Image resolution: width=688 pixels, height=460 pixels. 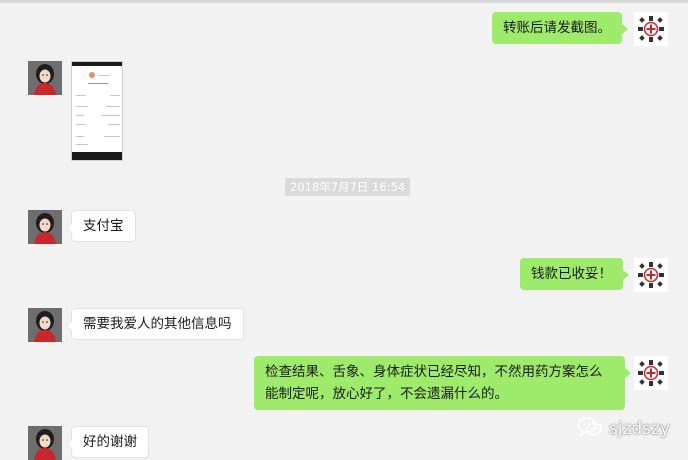 What do you see at coordinates (97, 111) in the screenshot?
I see `payment-screenshot-image` at bounding box center [97, 111].